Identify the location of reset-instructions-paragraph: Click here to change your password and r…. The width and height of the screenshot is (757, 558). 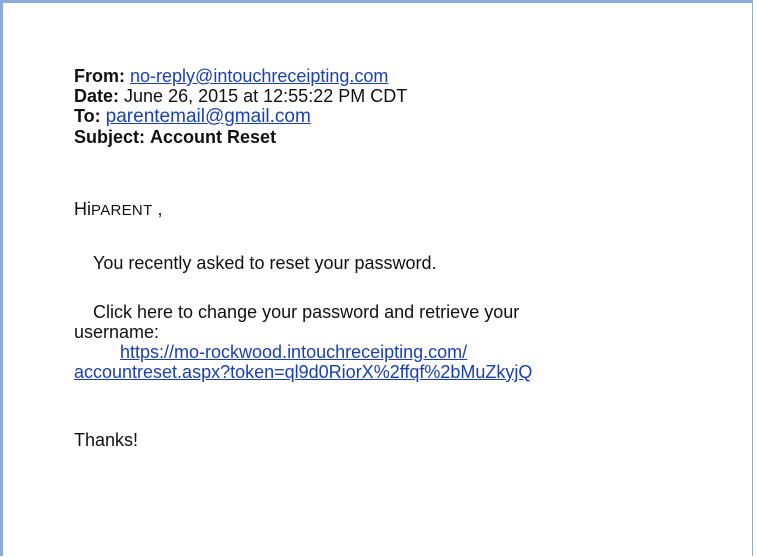
(394, 342).